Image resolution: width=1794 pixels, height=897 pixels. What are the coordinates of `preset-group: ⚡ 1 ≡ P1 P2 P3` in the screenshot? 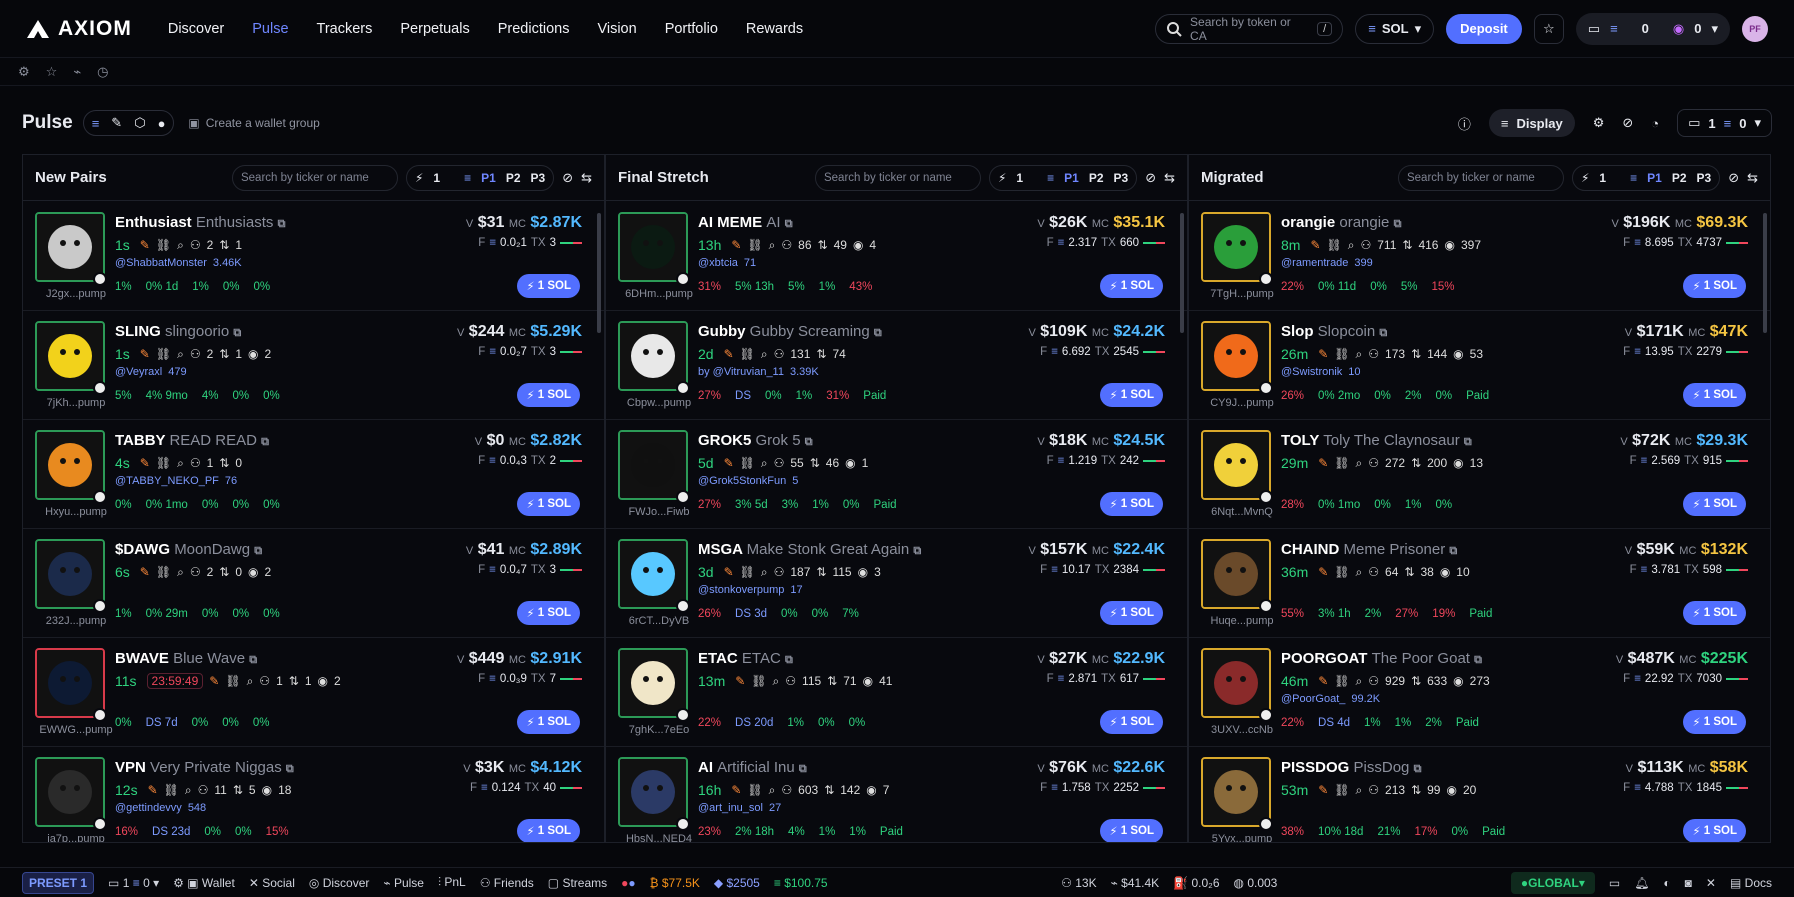 It's located at (1646, 177).